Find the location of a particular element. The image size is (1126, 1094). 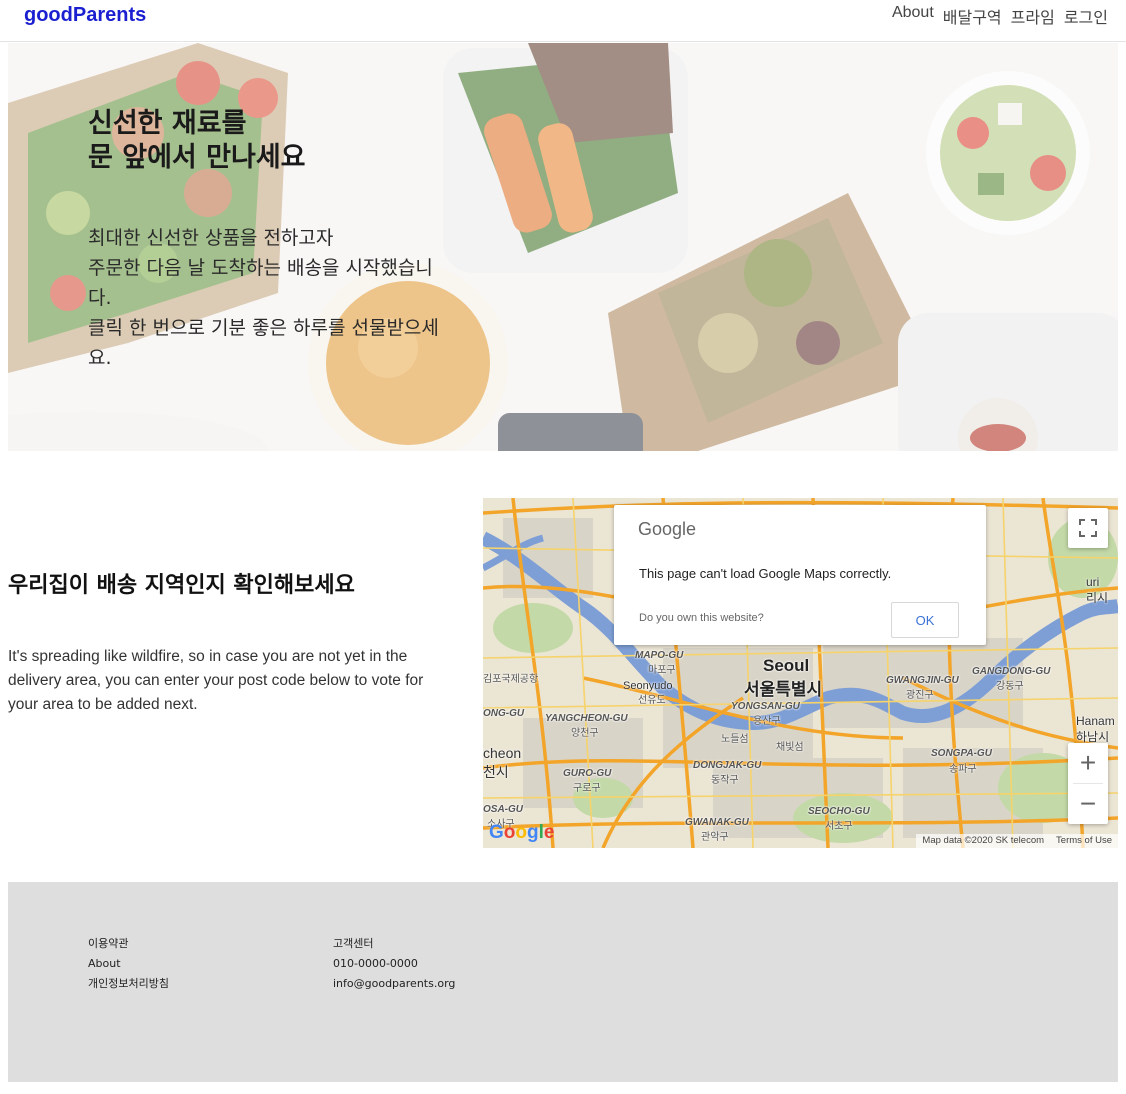

map-label-mapo-en: MAPO-GU is located at coordinates (659, 655).